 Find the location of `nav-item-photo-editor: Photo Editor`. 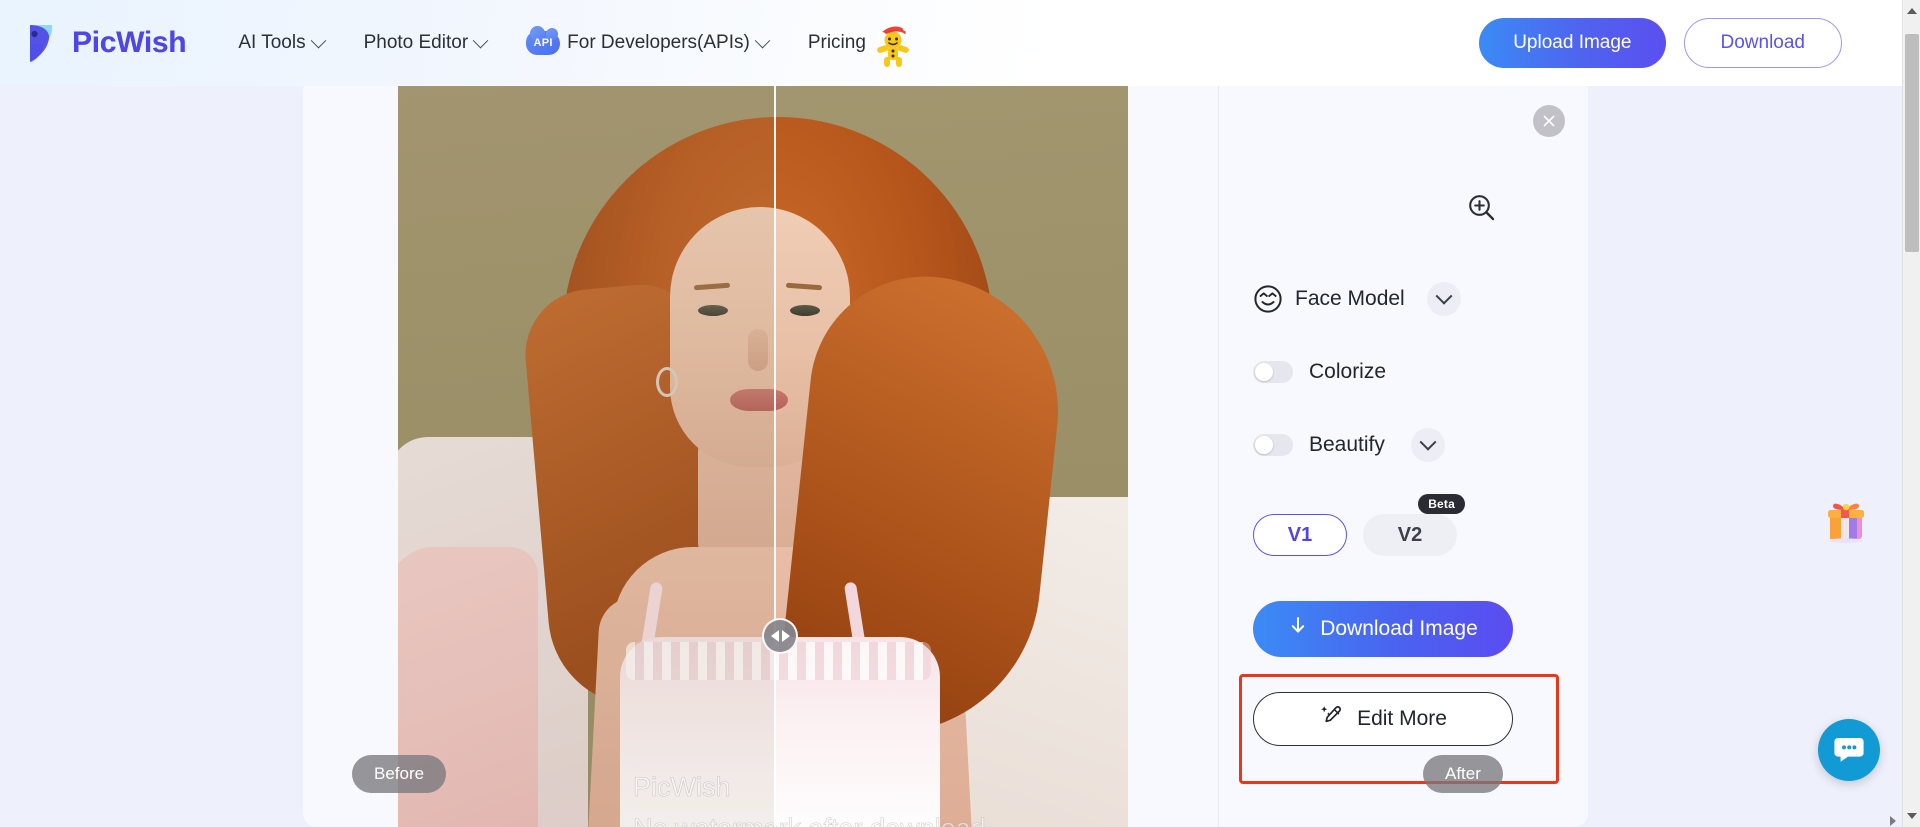

nav-item-photo-editor: Photo Editor is located at coordinates (426, 43).